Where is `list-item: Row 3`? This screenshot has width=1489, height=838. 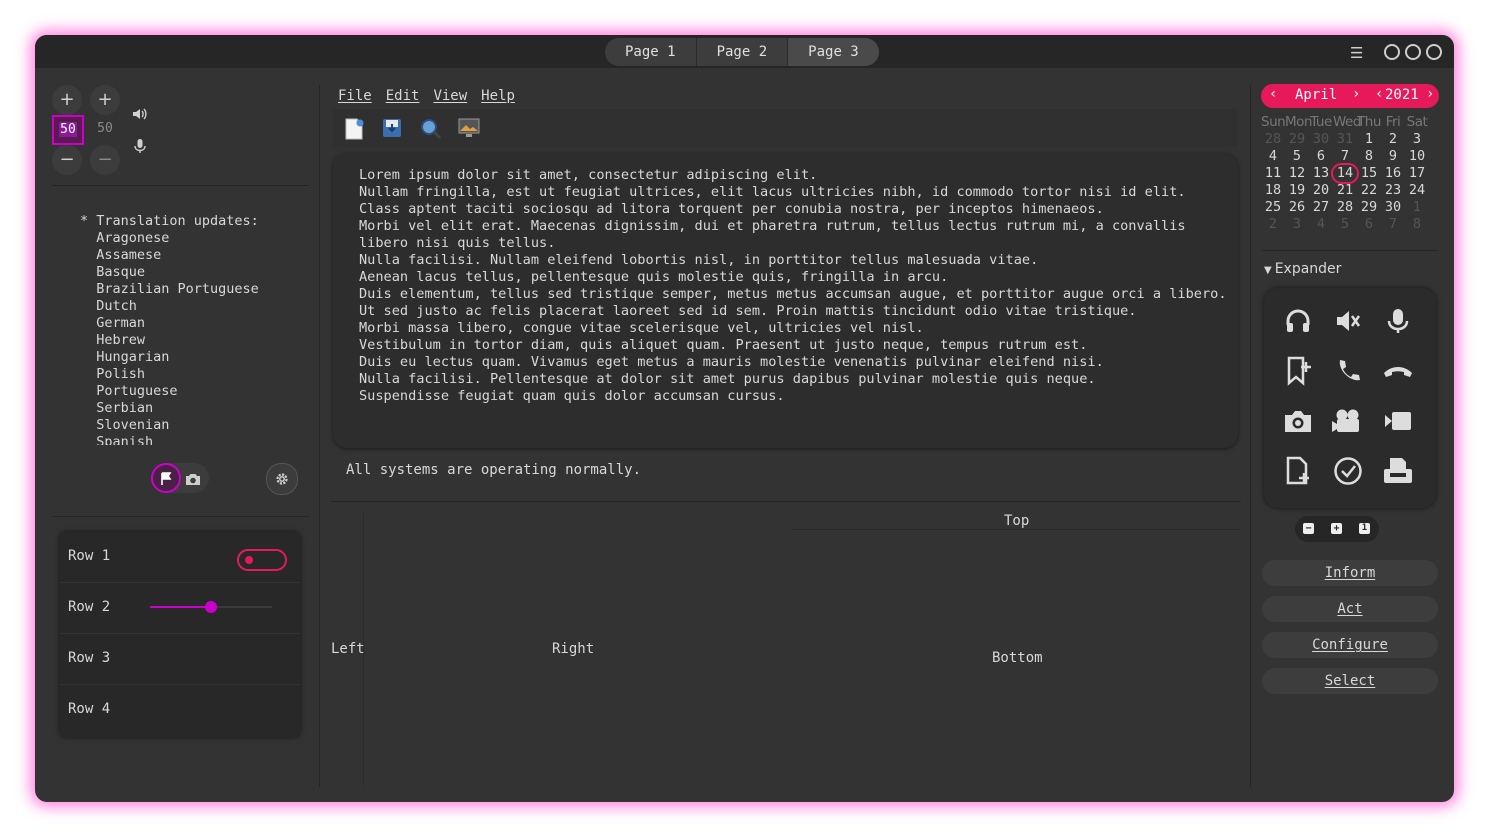
list-item: Row 3 is located at coordinates (180, 659).